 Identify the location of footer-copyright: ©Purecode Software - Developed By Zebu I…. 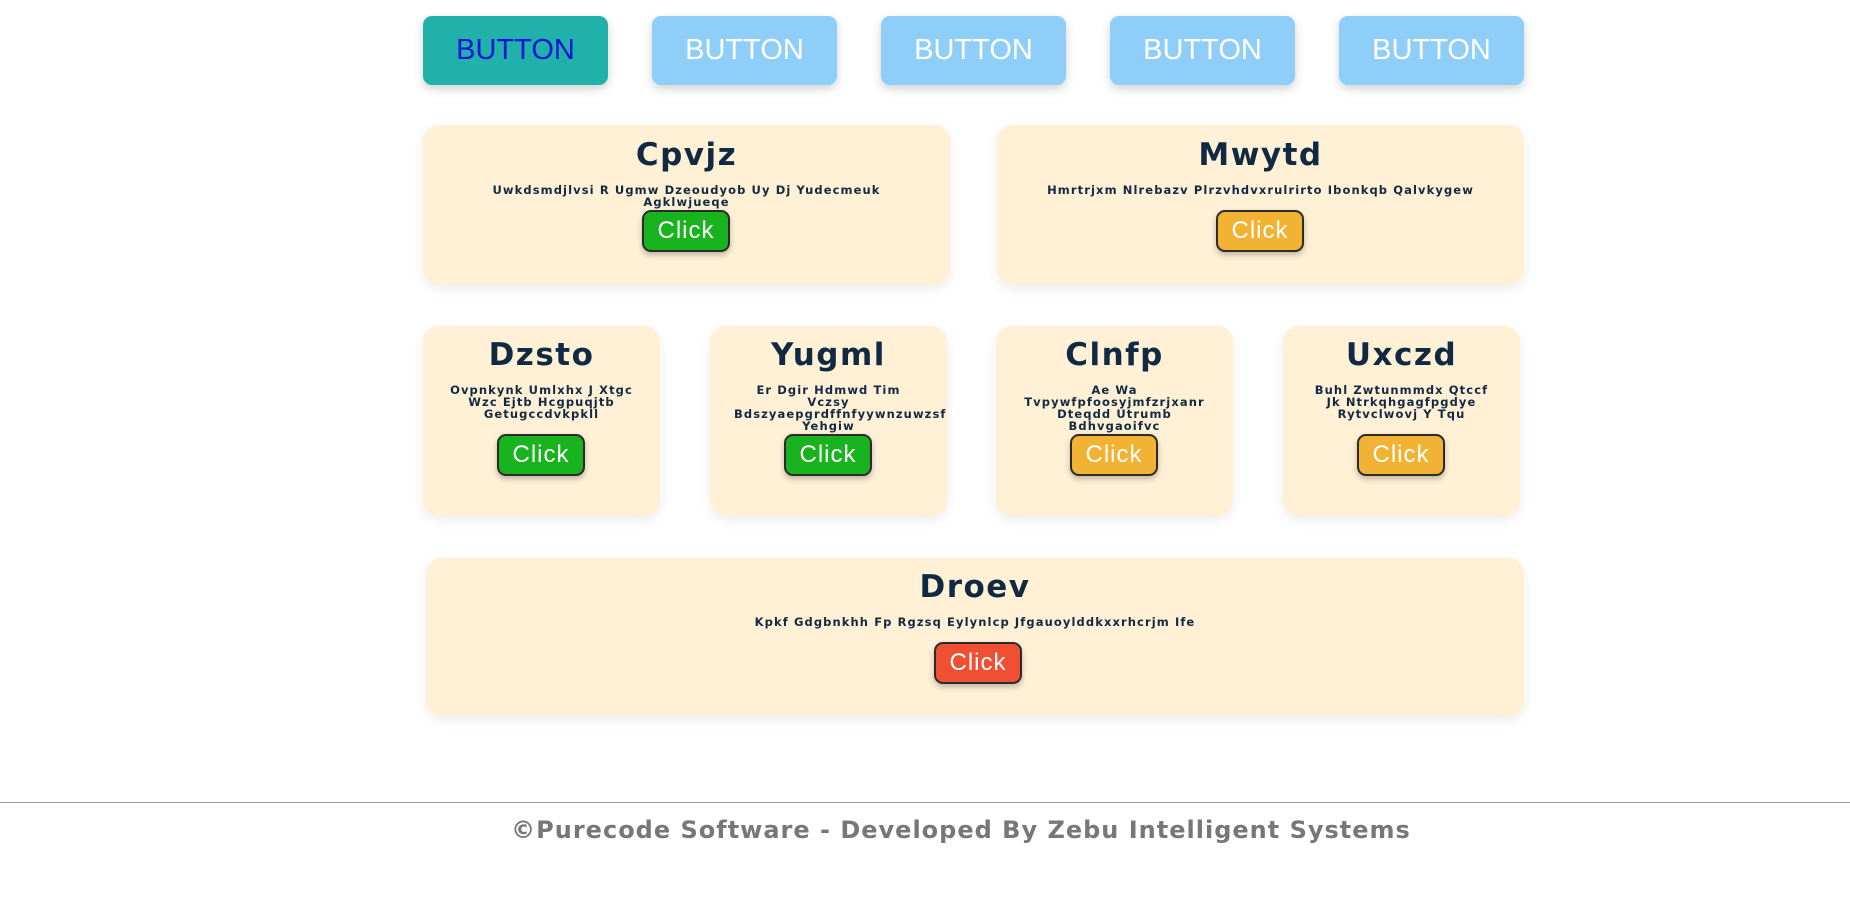
(961, 830).